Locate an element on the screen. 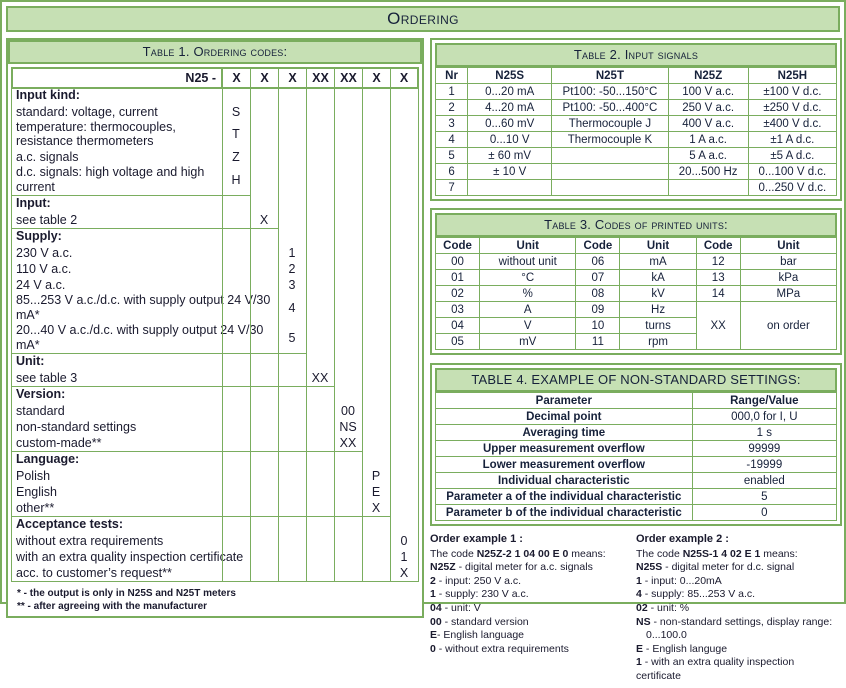 Image resolution: width=846 pixels, height=688 pixels. table-cell: turns is located at coordinates (658, 325).